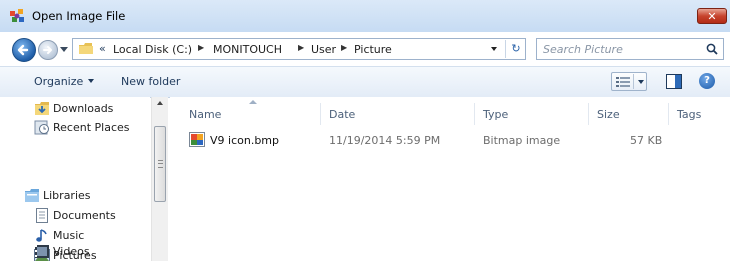 This screenshot has height=261, width=730. Describe the element at coordinates (247, 49) in the screenshot. I see `breadcrumb-monitouch: MONITOUCH` at that location.